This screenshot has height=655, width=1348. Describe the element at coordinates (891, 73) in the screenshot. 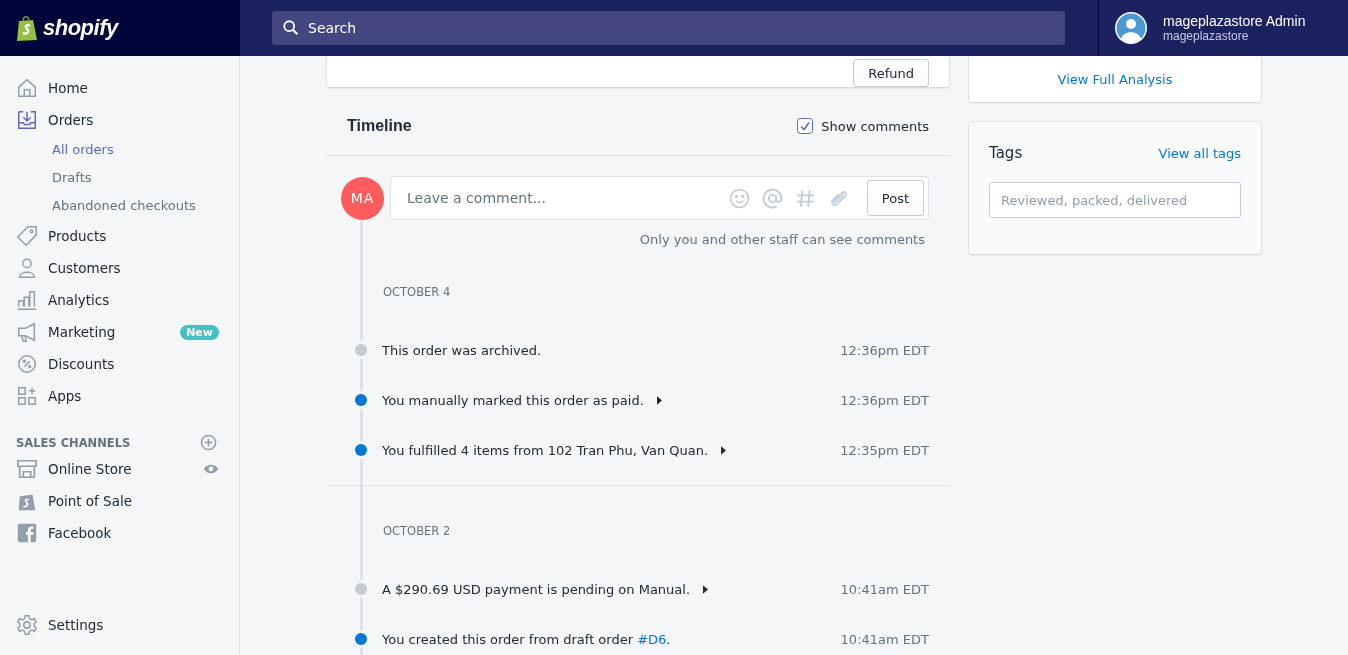

I see `refund-button: Refund` at that location.